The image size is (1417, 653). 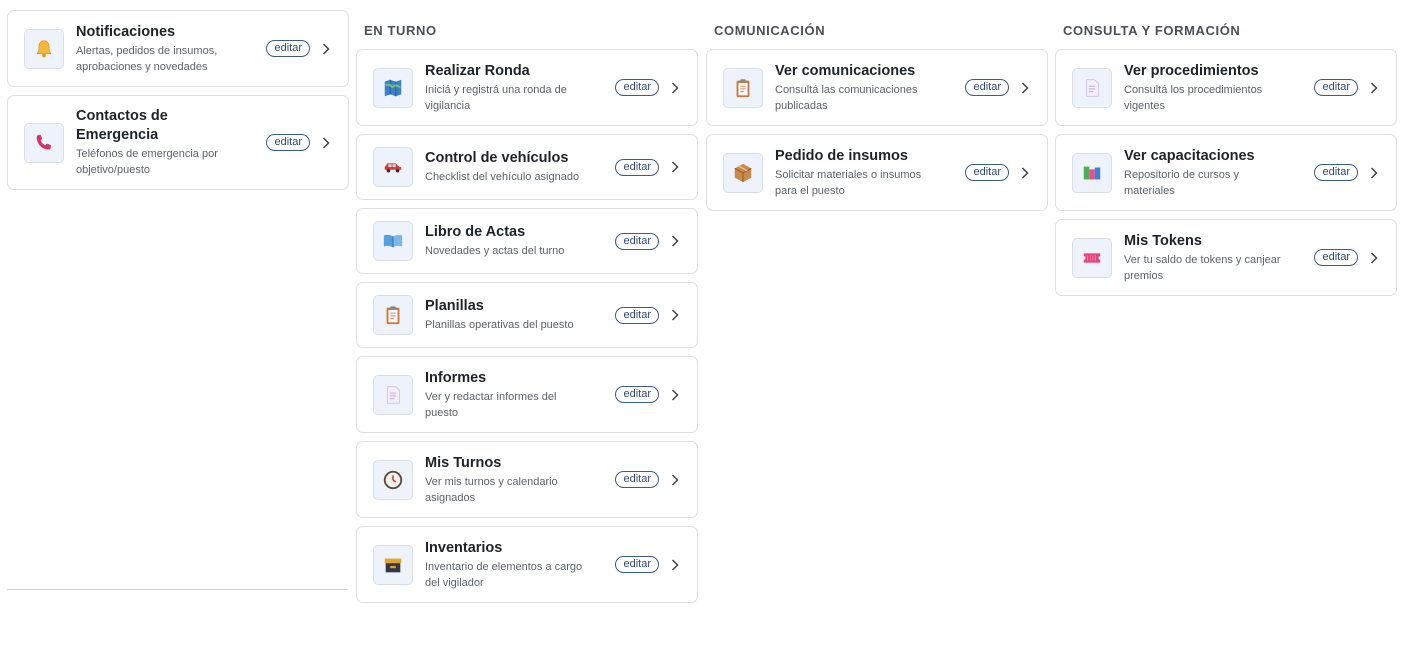 I want to click on card-title: Mis Tokens, so click(x=1163, y=240).